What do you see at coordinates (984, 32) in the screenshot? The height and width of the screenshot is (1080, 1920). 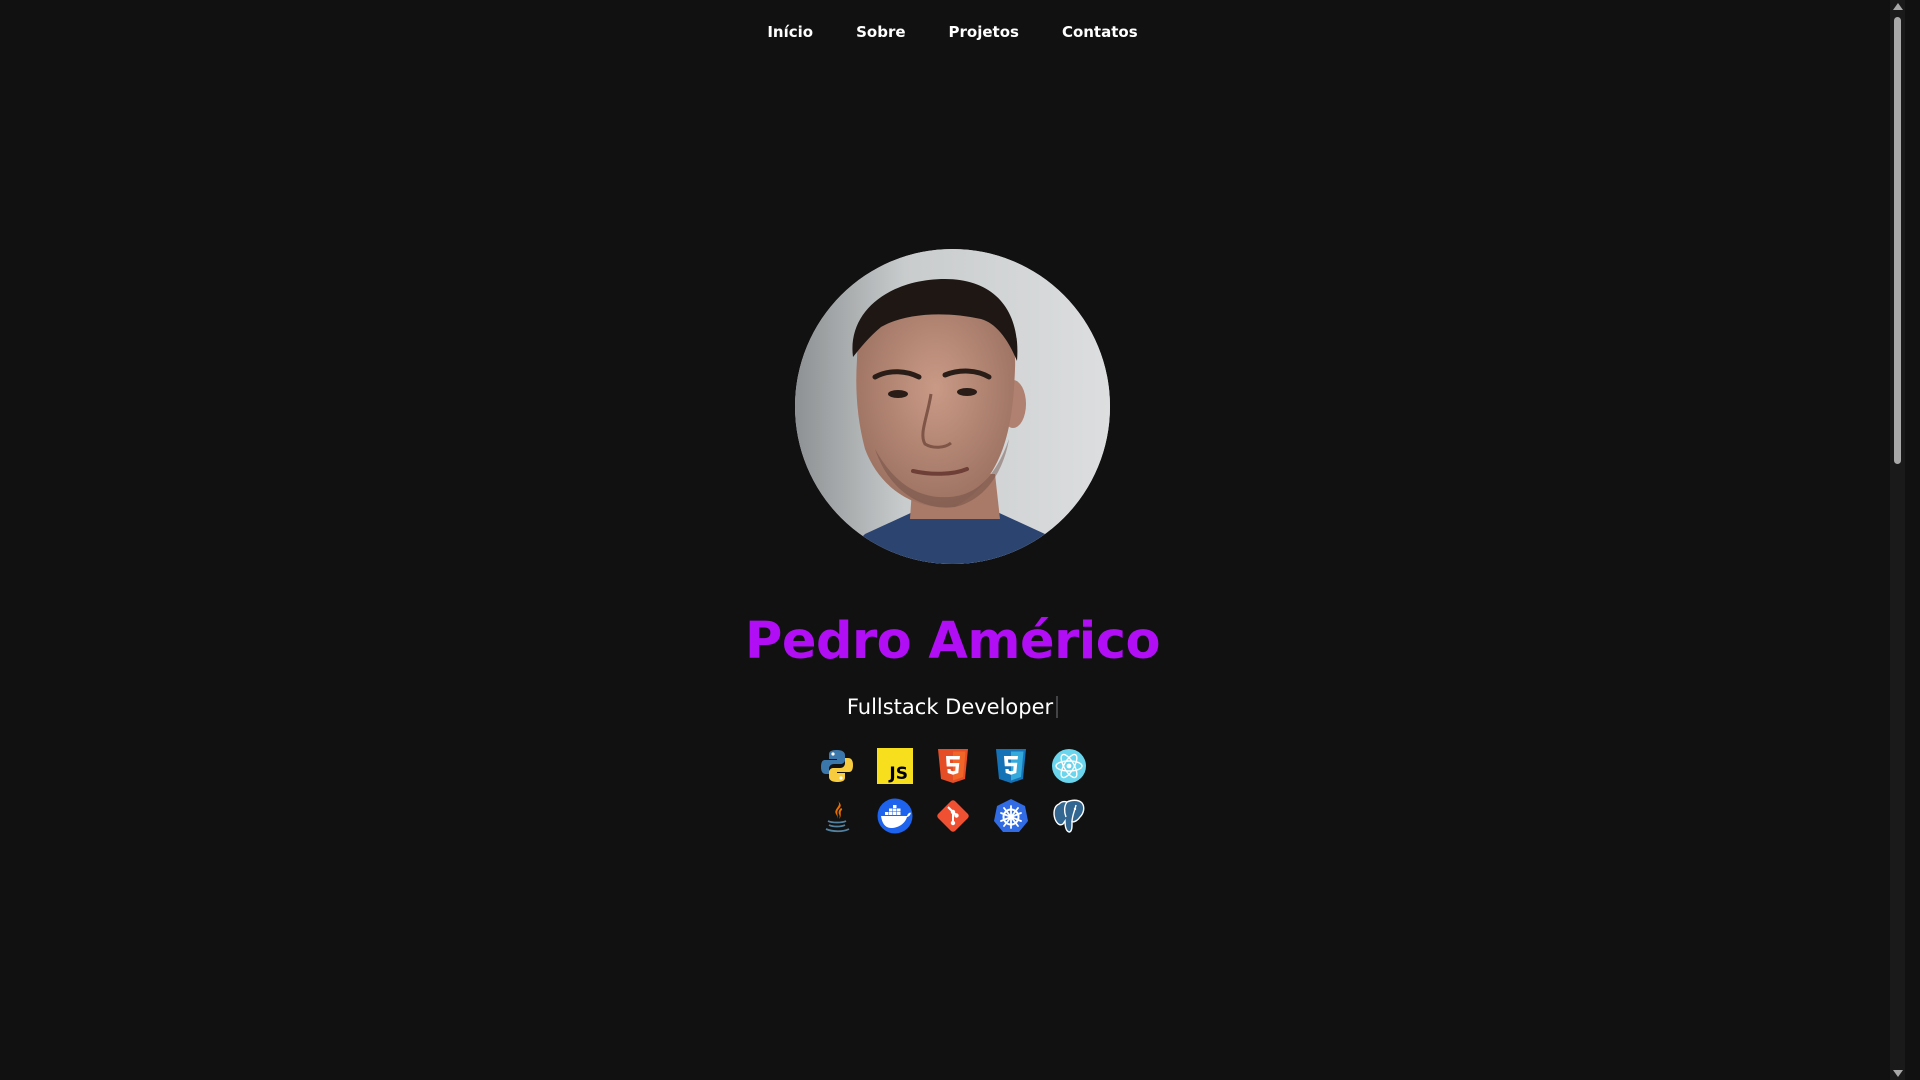 I see `nav-link-projetos: Projetos` at bounding box center [984, 32].